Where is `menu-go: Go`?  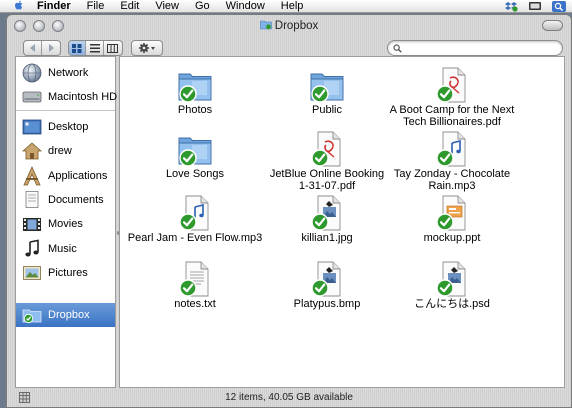
menu-go: Go is located at coordinates (202, 6).